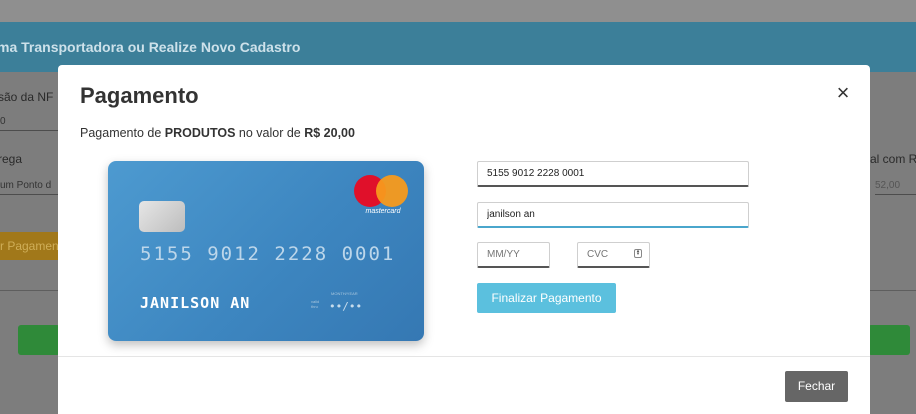  Describe the element at coordinates (11, 159) in the screenshot. I see `background-label-entrega: rega` at that location.